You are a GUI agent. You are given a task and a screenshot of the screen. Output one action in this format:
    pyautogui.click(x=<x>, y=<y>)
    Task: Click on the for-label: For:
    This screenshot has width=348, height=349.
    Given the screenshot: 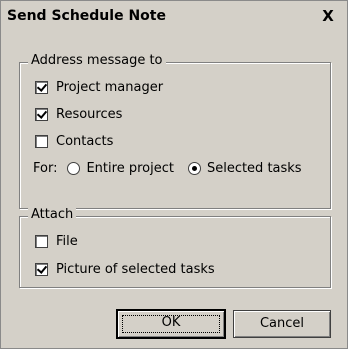 What is the action you would take?
    pyautogui.click(x=45, y=168)
    